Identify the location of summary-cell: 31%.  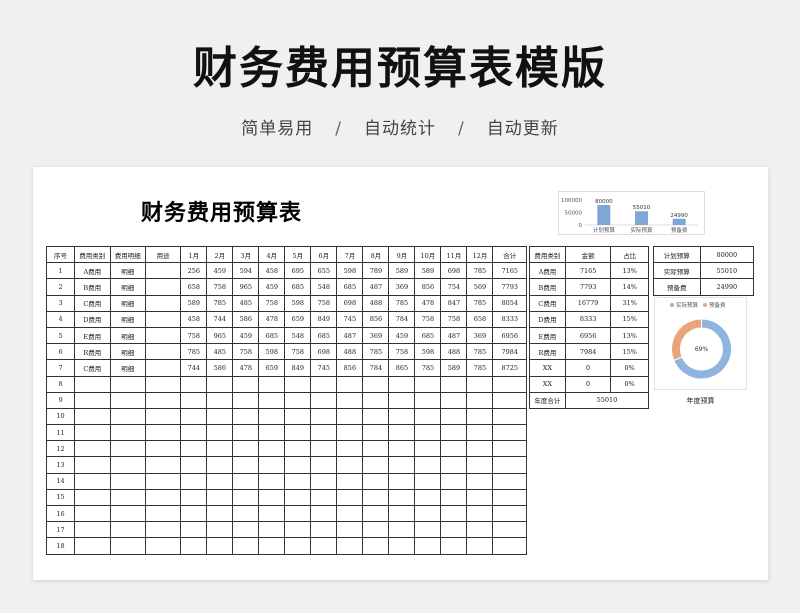
(629, 303).